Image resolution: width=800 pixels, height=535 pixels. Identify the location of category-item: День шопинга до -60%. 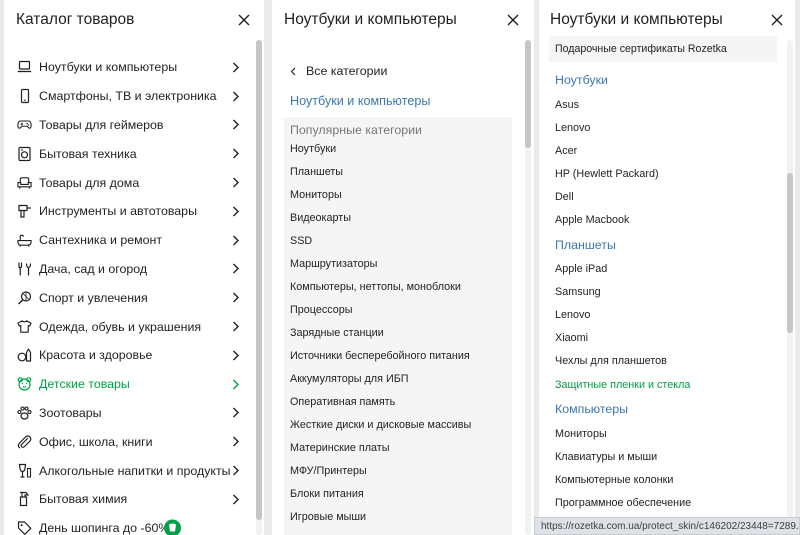
(129, 524).